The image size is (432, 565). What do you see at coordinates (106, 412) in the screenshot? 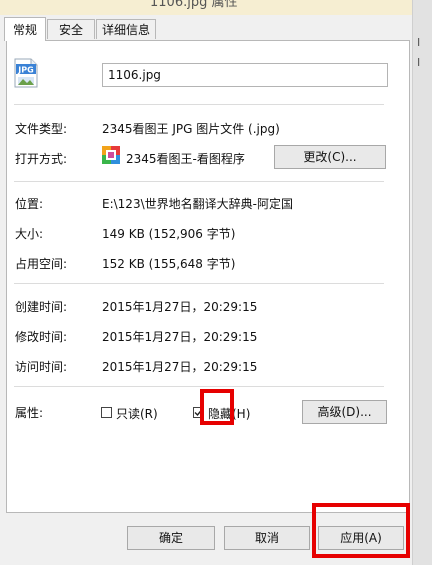
I see `readonly-checkbox` at bounding box center [106, 412].